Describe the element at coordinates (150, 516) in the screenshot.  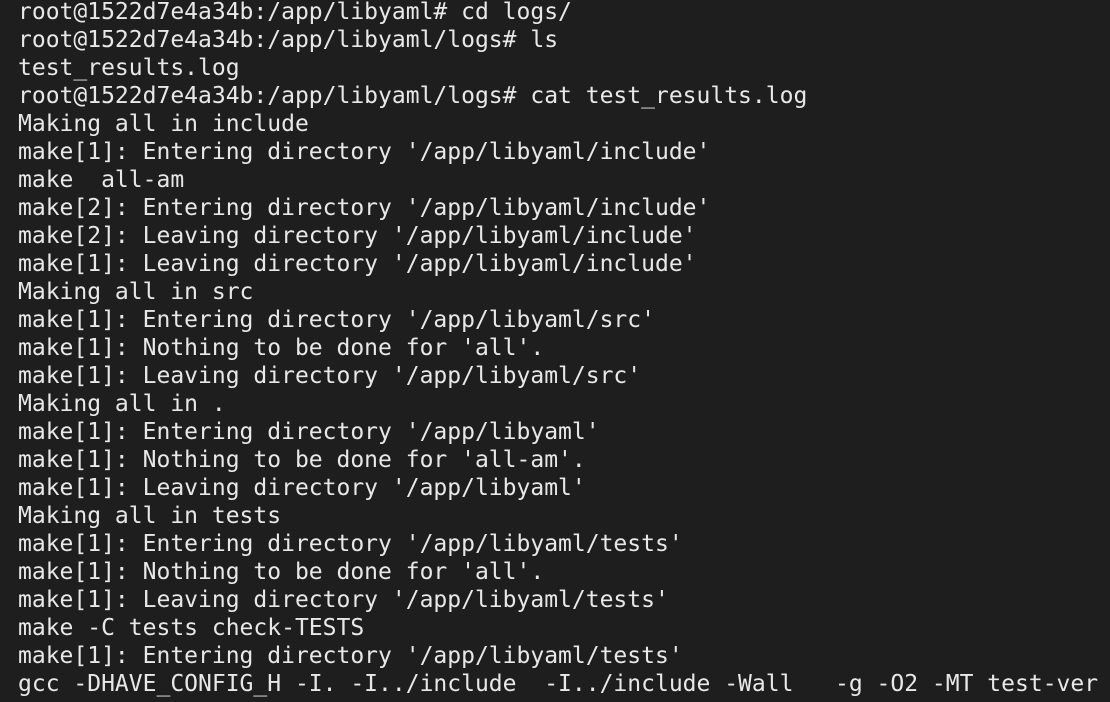
I see `terminal-line: Making all in tests` at that location.